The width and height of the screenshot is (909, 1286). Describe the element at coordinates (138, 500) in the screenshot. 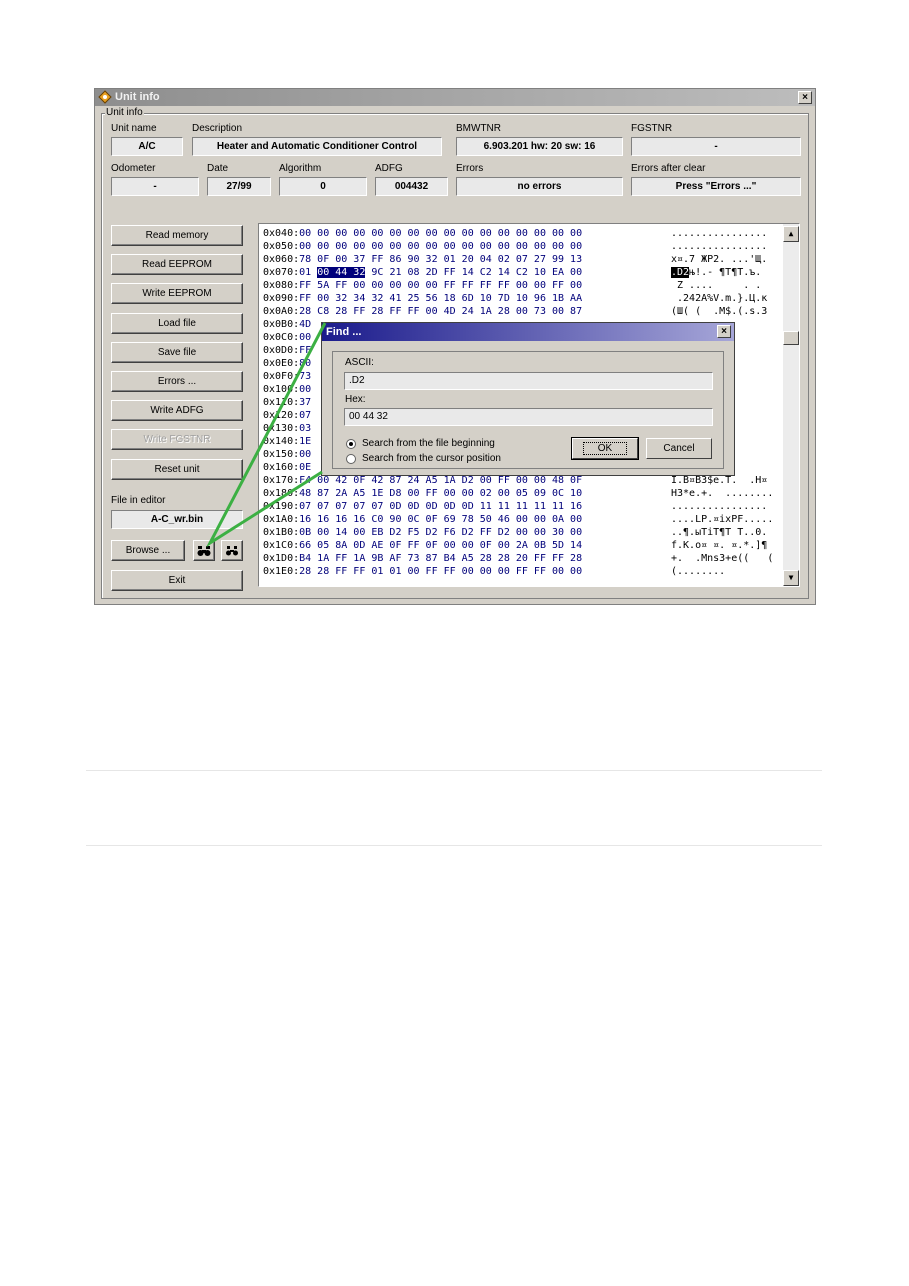

I see `file-in-editor-label: File in editor` at that location.